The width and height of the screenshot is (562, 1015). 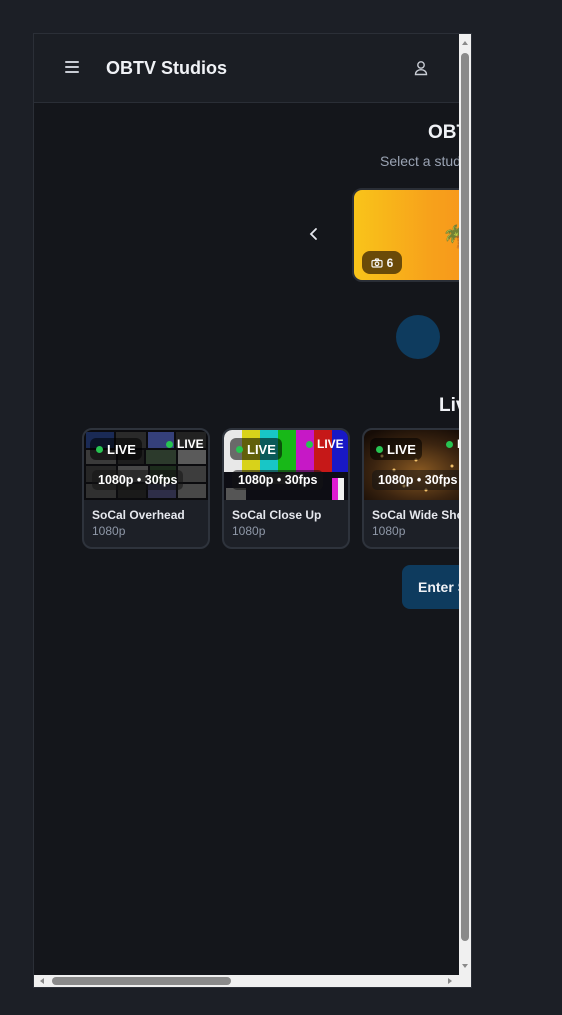 I want to click on page-subtitle: Select a stud, so click(x=419, y=161).